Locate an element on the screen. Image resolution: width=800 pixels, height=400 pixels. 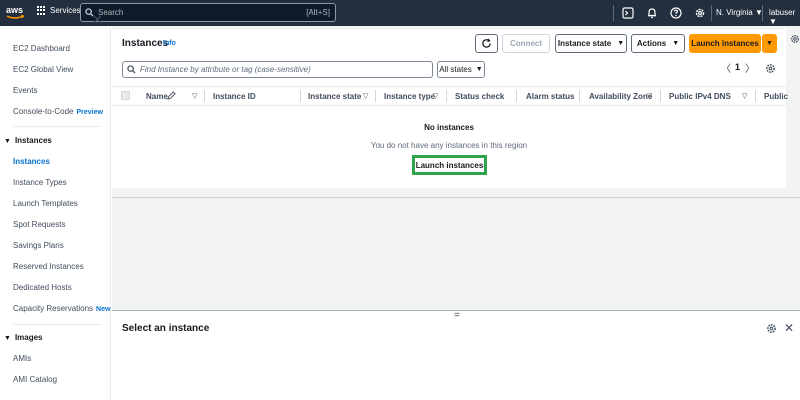
sidebar-item-instances: Instances is located at coordinates (31, 161).